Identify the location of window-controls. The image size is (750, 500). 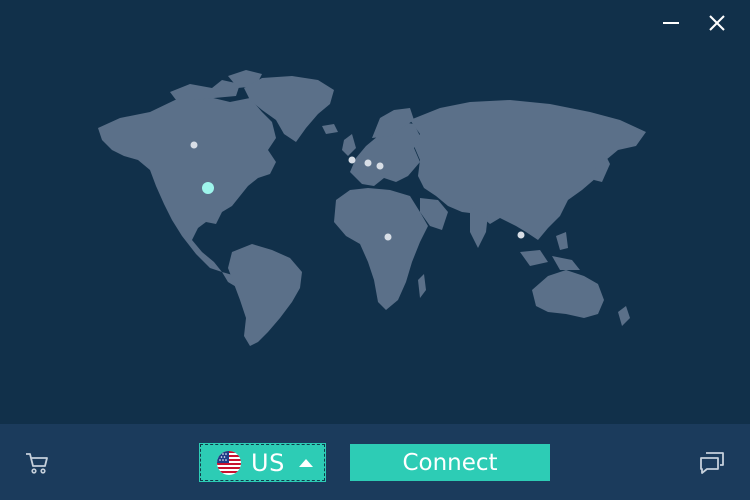
(694, 23).